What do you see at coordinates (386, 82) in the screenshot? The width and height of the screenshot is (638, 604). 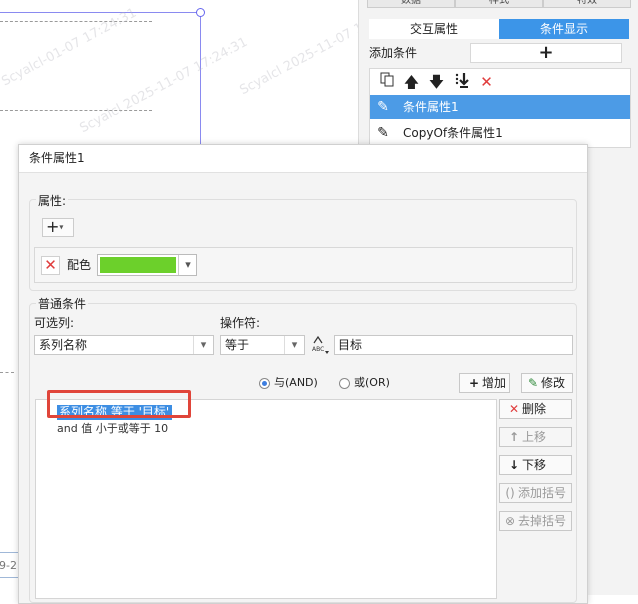 I see `copy-icon` at bounding box center [386, 82].